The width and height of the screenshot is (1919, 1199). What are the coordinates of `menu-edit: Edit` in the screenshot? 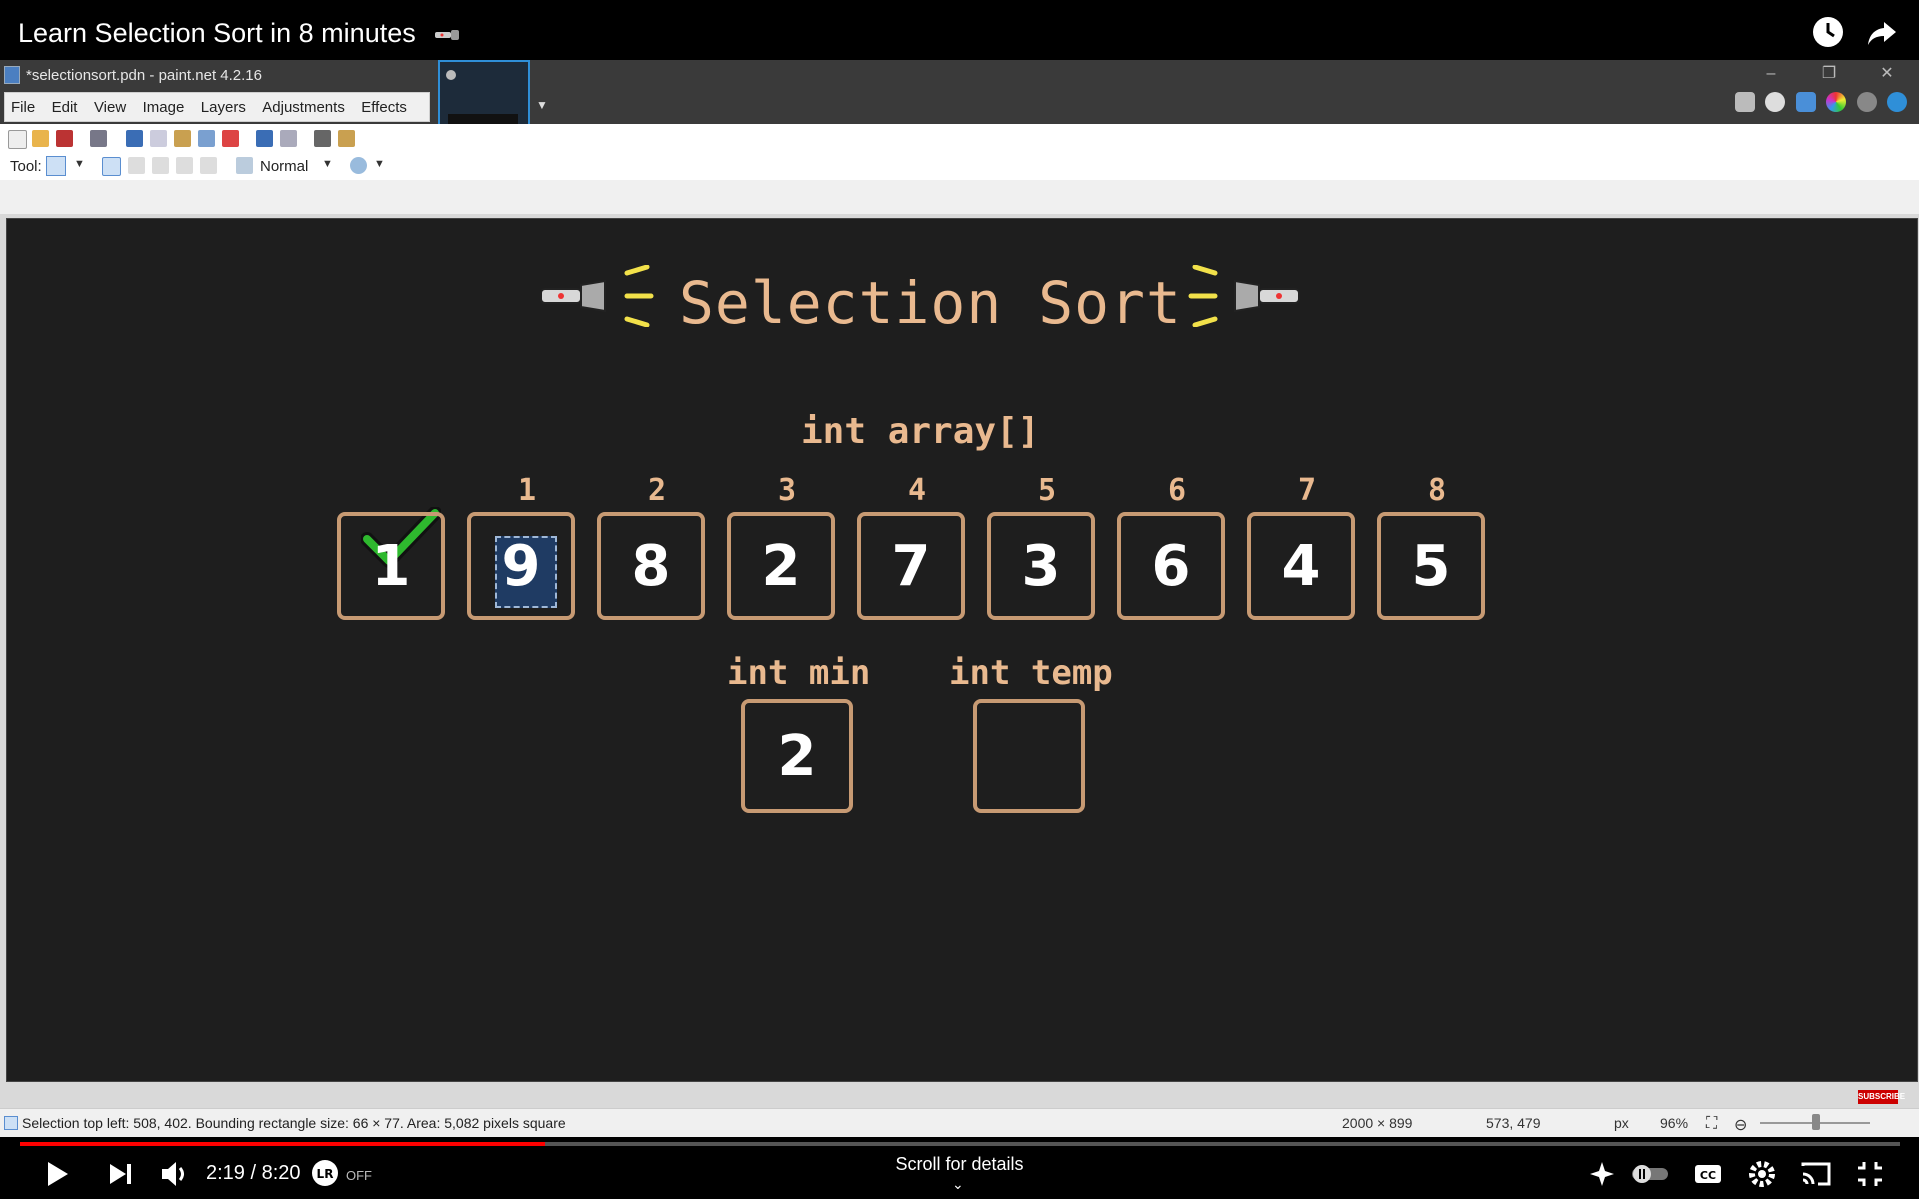 It's located at (65, 107).